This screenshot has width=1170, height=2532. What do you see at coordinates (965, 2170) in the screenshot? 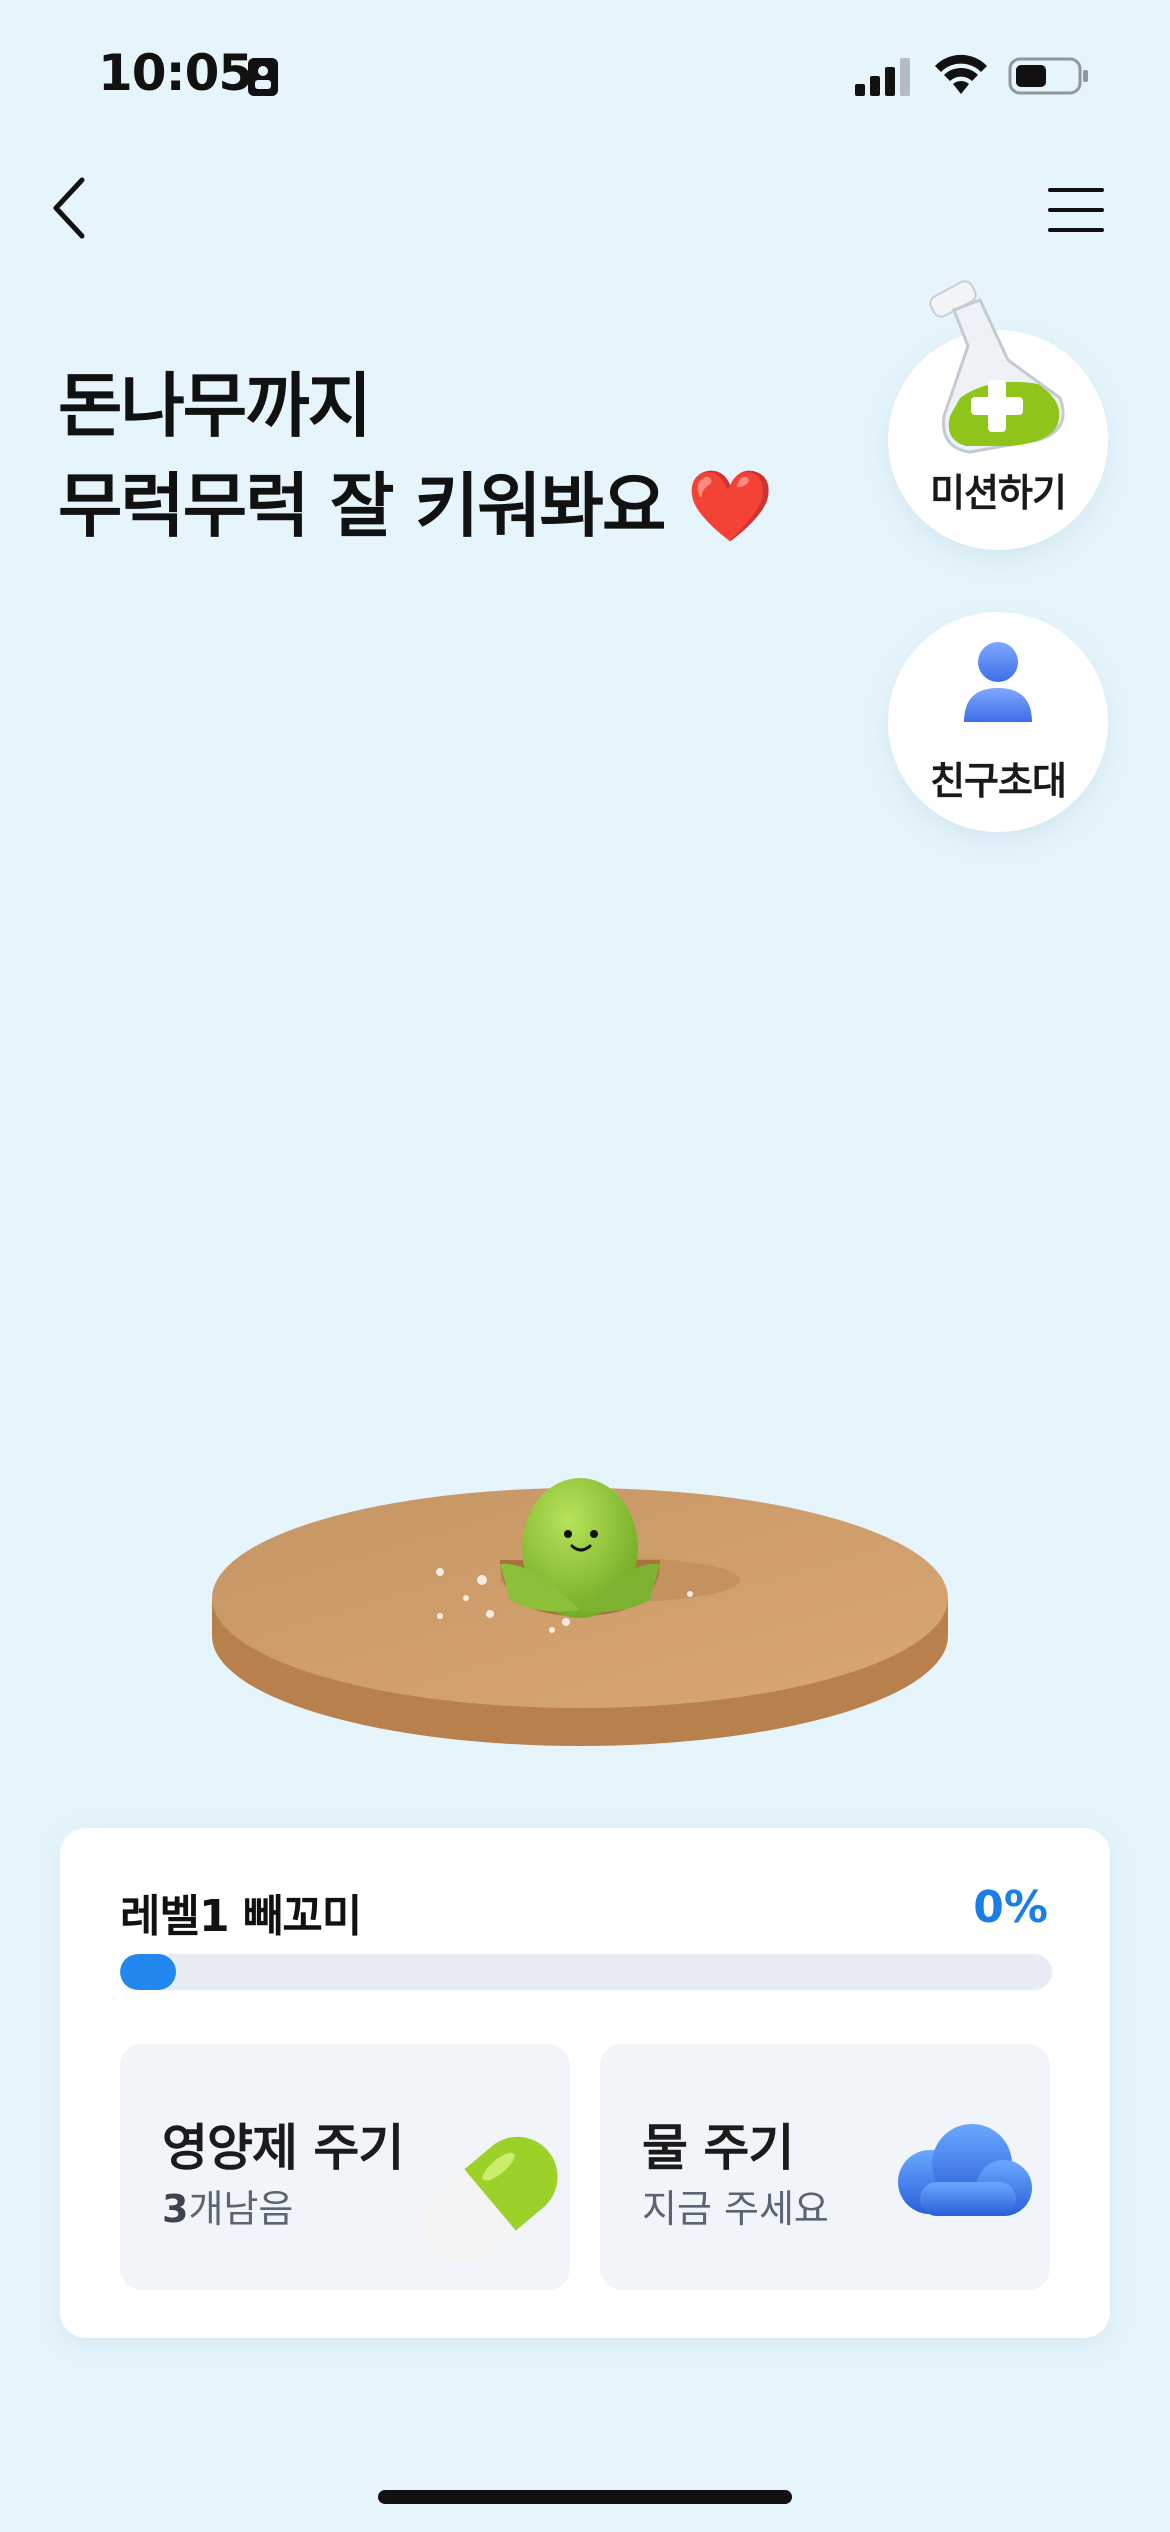
I see `cloud-icon` at bounding box center [965, 2170].